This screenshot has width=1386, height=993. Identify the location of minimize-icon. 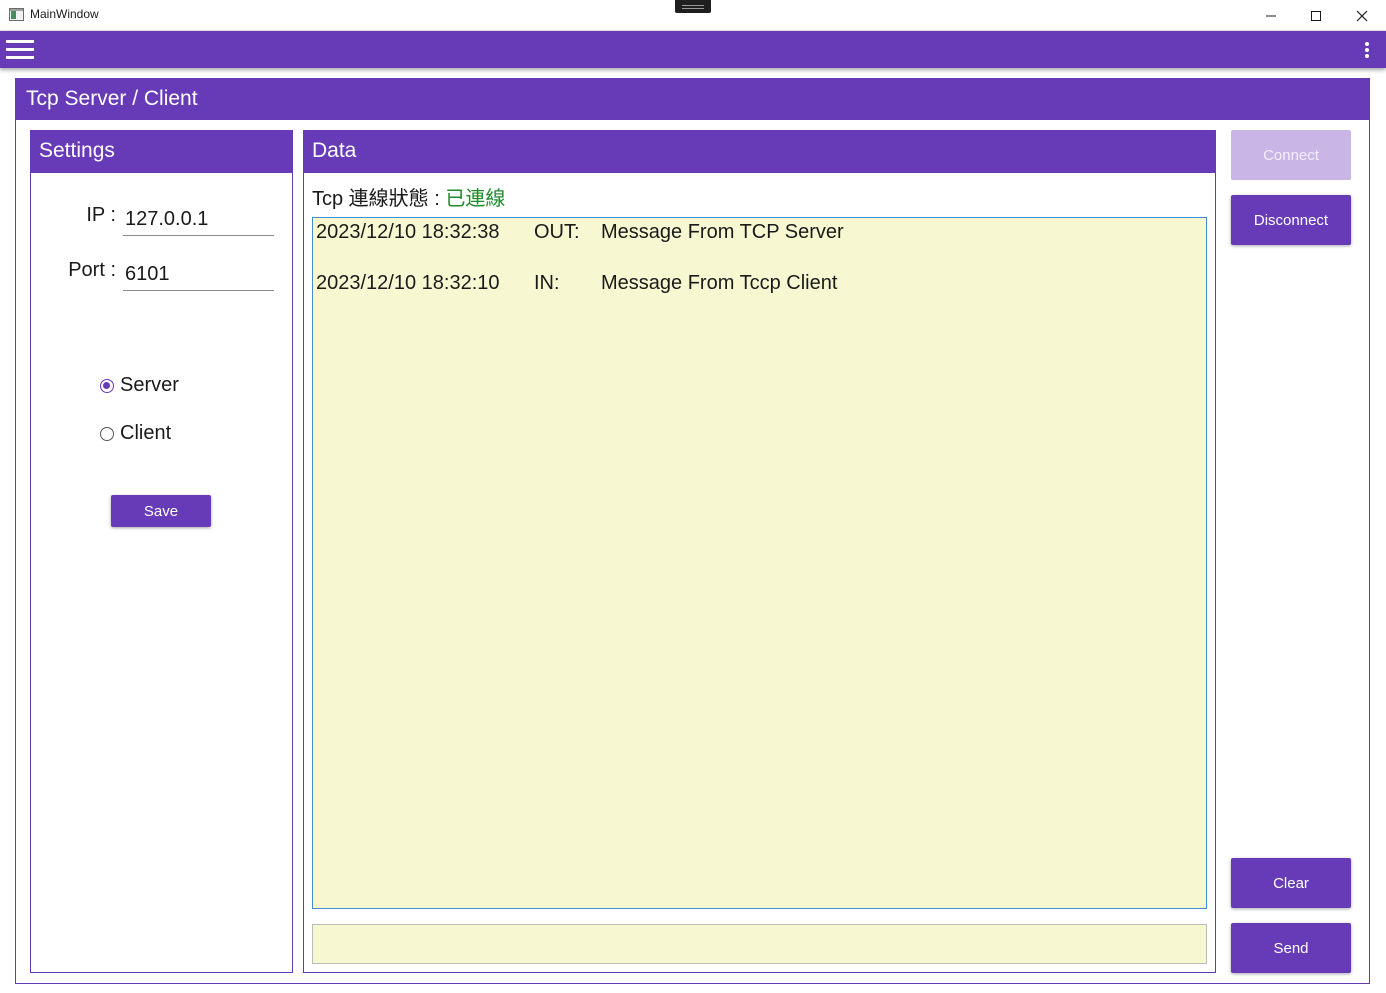
(1271, 15).